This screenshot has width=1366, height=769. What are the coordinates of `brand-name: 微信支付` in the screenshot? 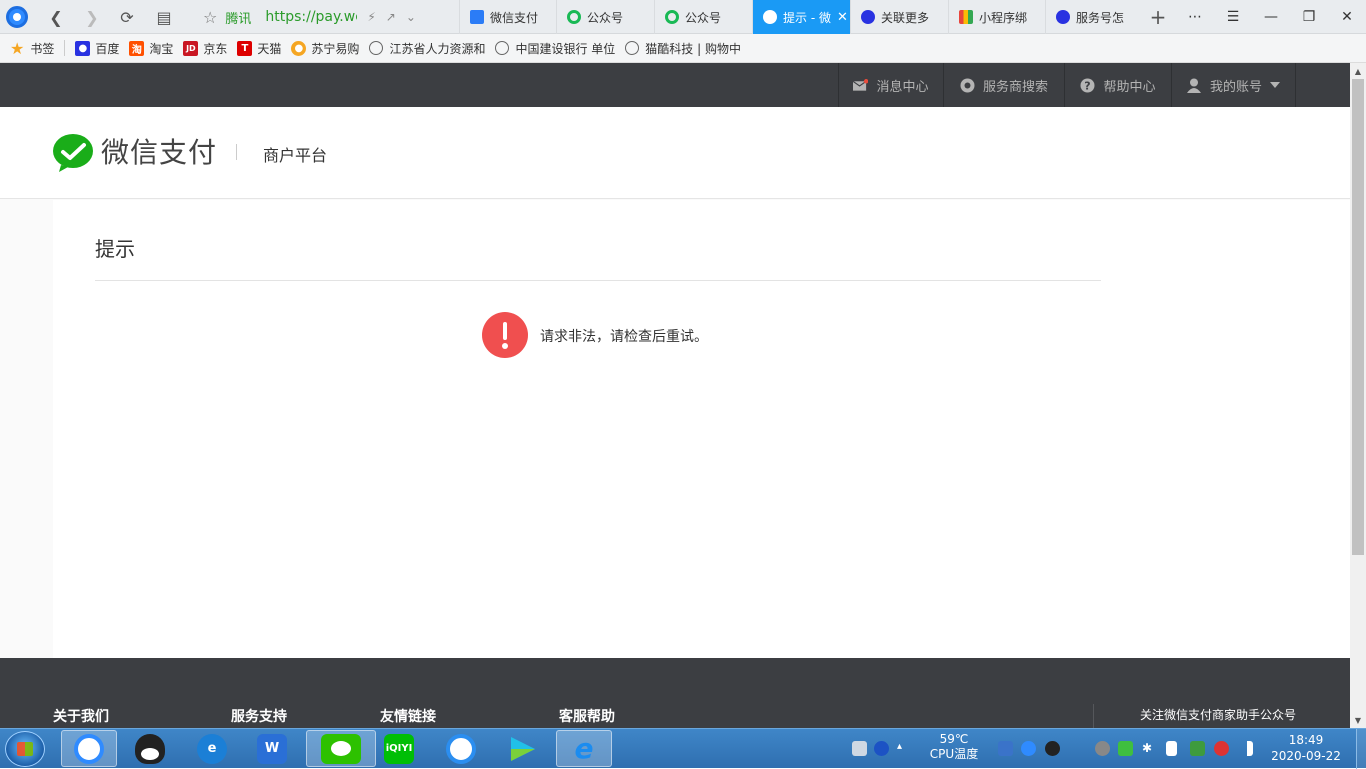 It's located at (159, 151).